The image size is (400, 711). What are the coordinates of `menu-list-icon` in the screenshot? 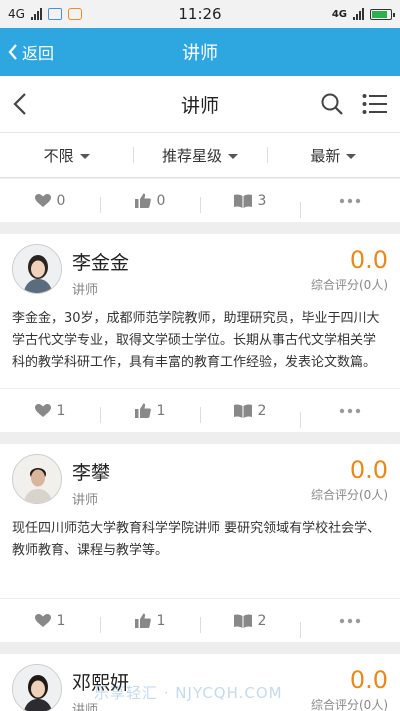 It's located at (375, 104).